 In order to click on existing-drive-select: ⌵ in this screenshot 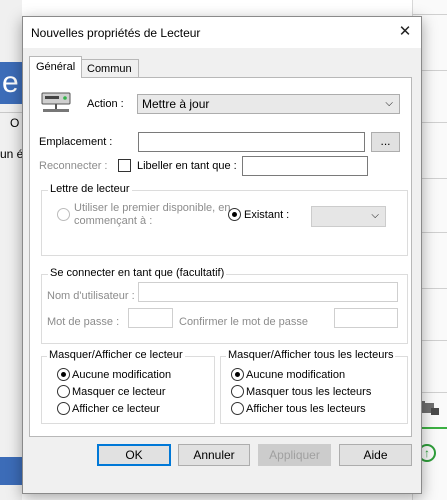, I will do `click(348, 216)`.